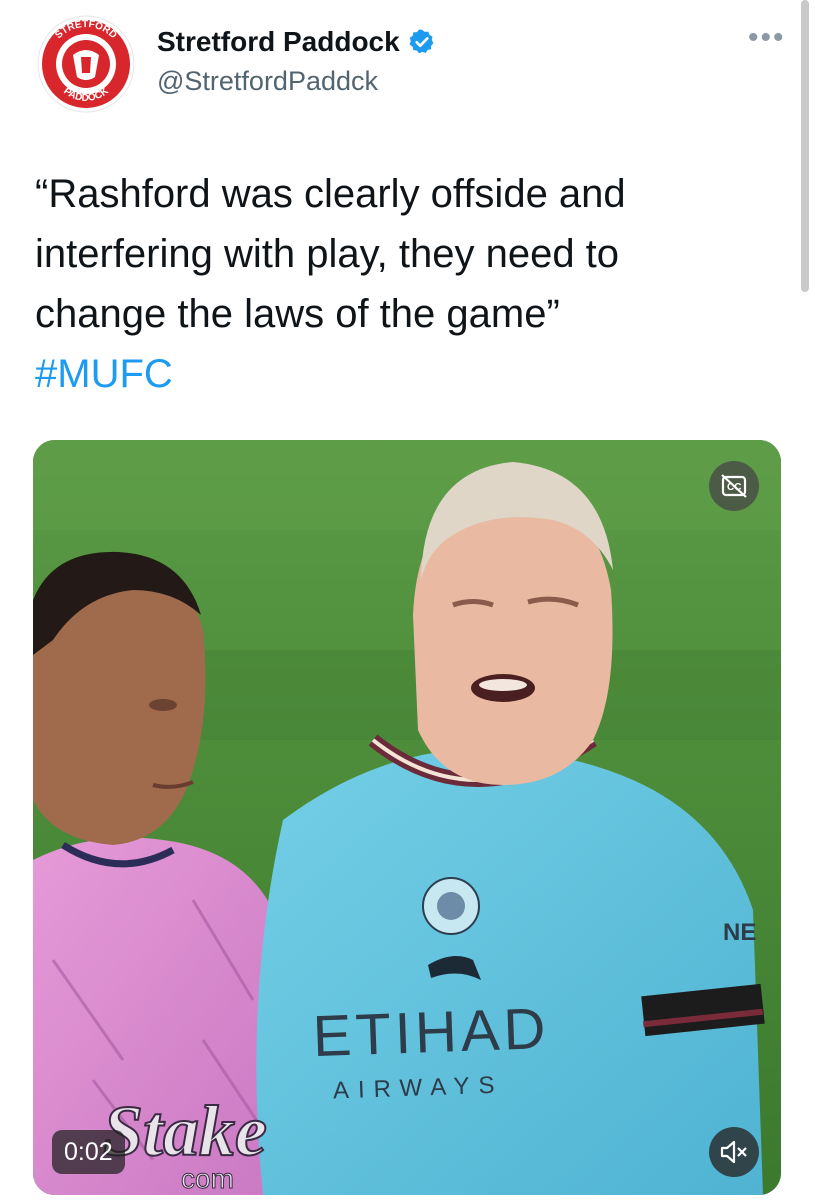 The image size is (815, 1200). Describe the element at coordinates (739, 932) in the screenshot. I see `sleeve-text: NE` at that location.